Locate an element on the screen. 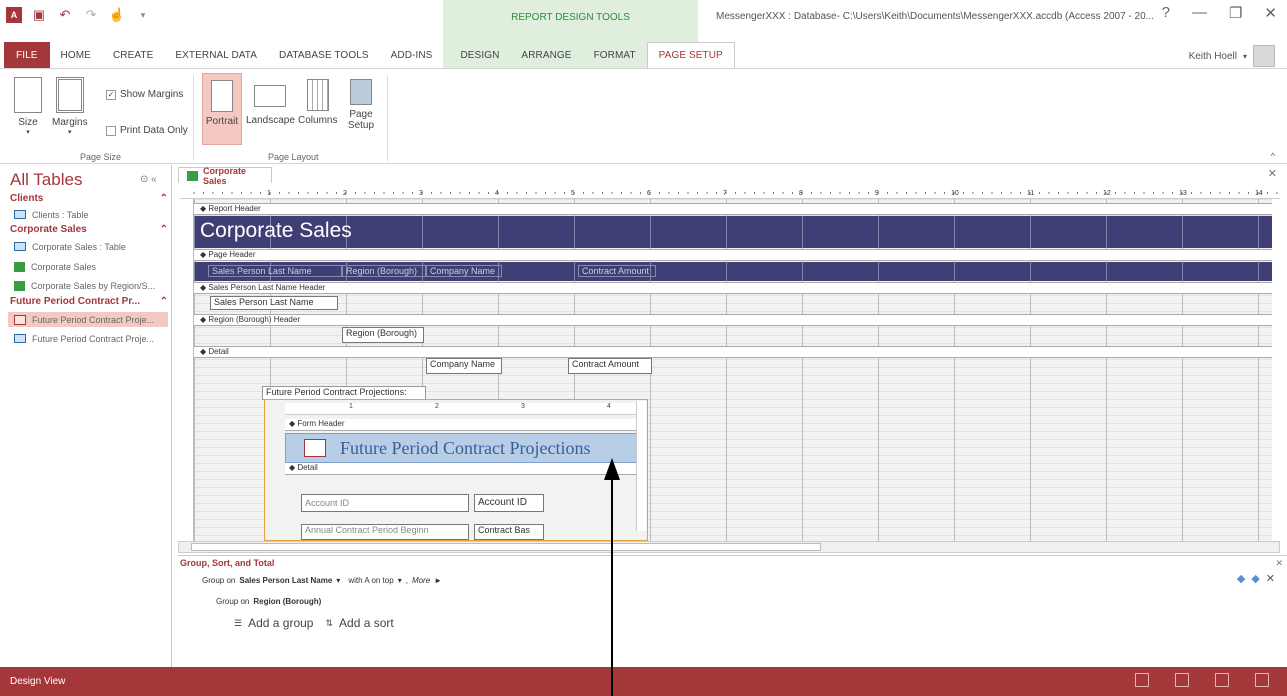 The image size is (1287, 696). report-title: Corporate Sales is located at coordinates (276, 231).